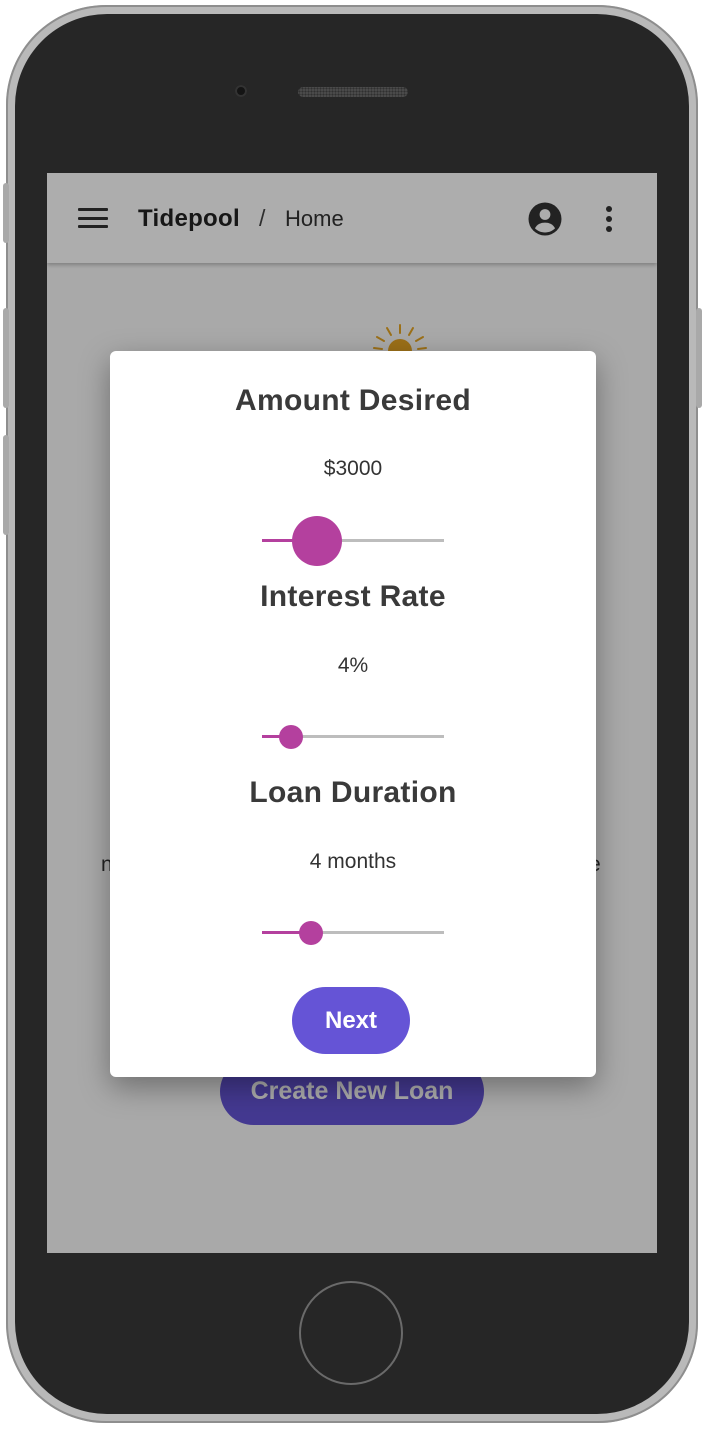  Describe the element at coordinates (353, 92) in the screenshot. I see `speaker-grille` at that location.